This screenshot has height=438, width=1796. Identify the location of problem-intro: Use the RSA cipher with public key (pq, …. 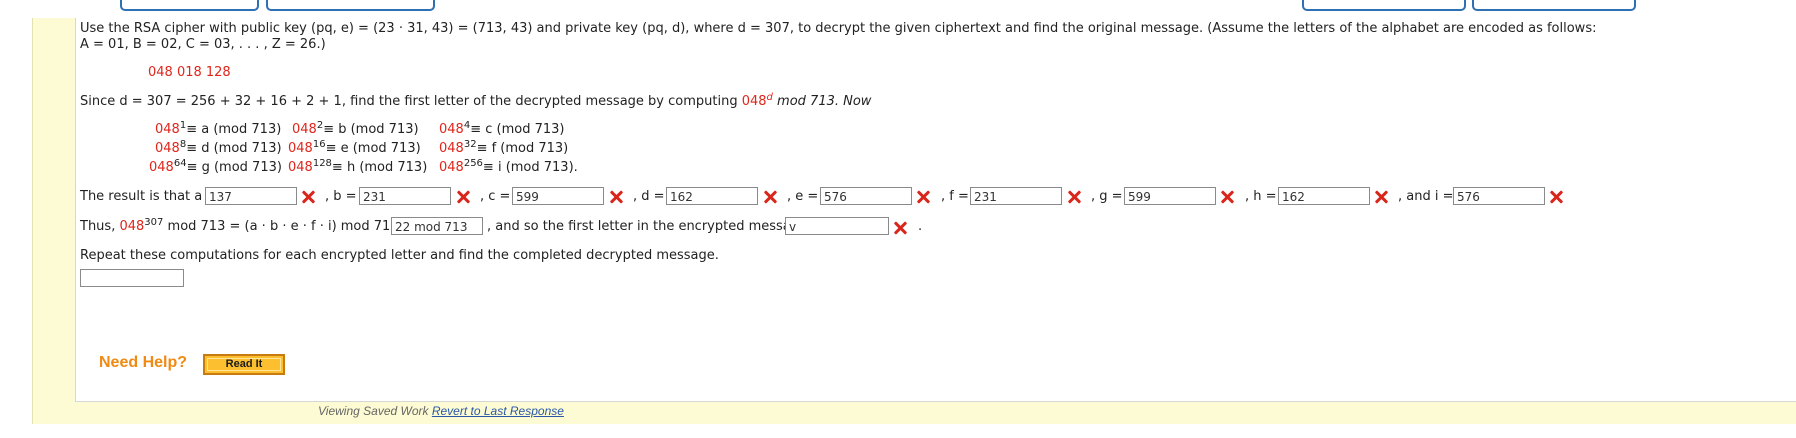
(838, 28).